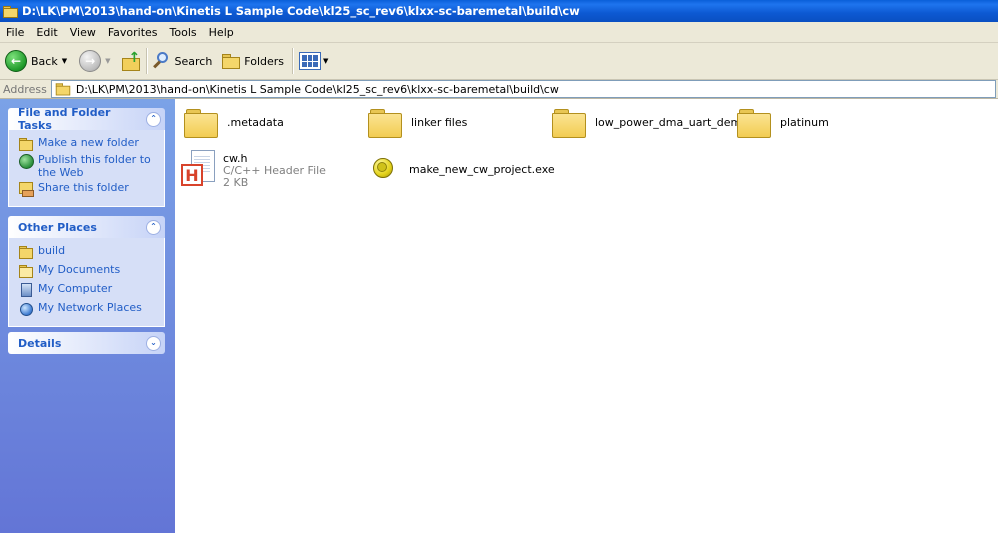  I want to click on search-icon, so click(161, 61).